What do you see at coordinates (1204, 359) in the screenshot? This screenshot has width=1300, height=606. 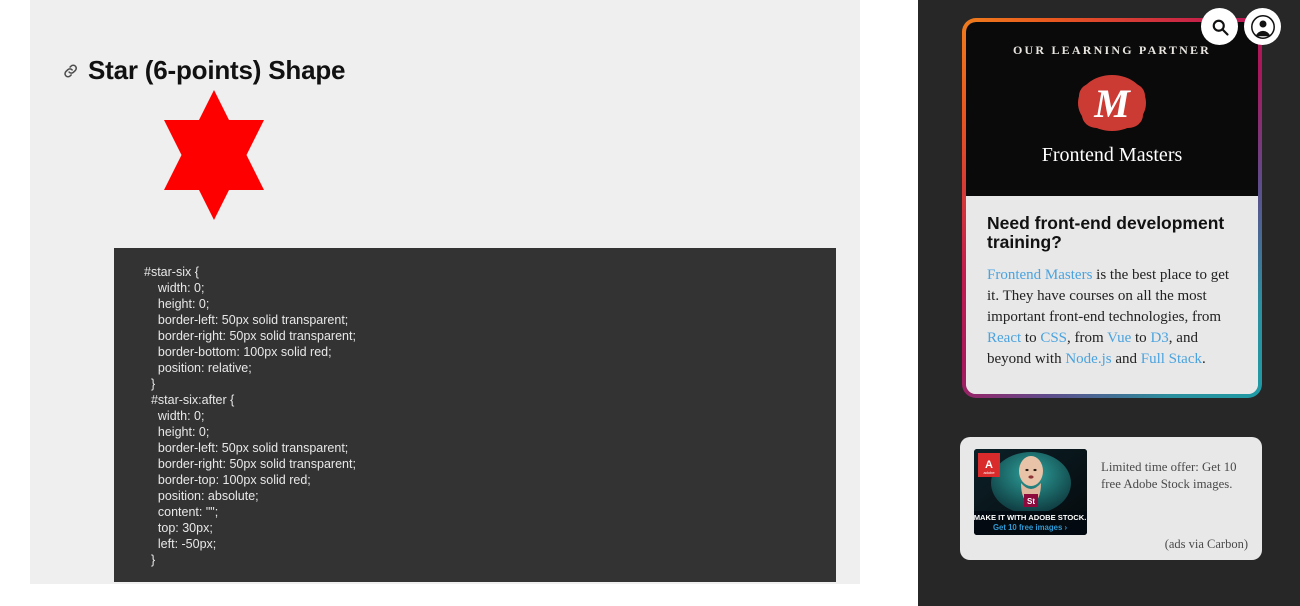 I see `fm-ad-text-run: .` at bounding box center [1204, 359].